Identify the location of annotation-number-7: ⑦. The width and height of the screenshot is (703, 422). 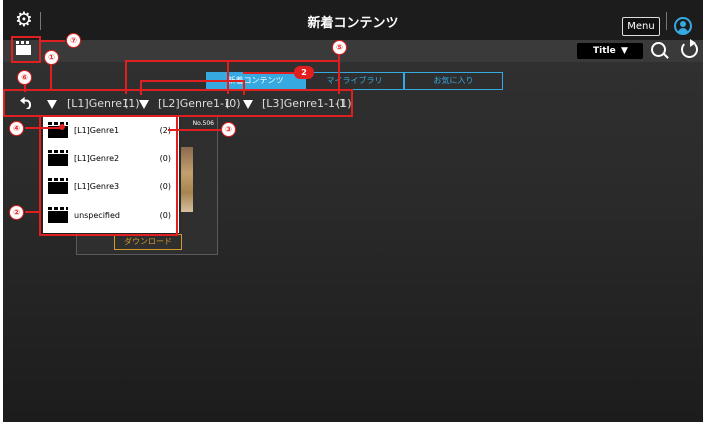
(73, 40).